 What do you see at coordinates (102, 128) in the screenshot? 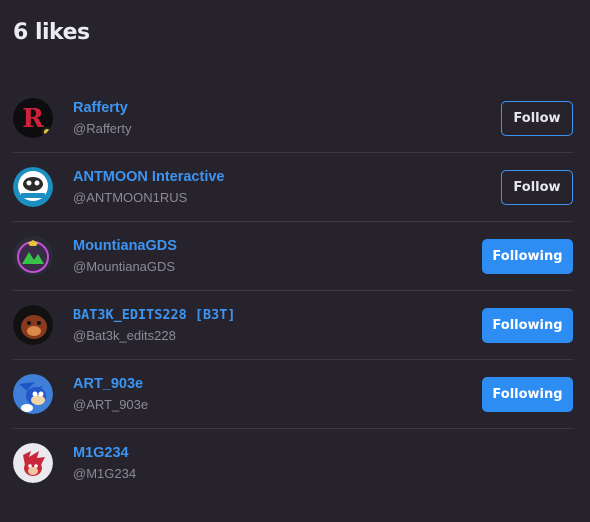
I see `user-handle: @Rafferty` at bounding box center [102, 128].